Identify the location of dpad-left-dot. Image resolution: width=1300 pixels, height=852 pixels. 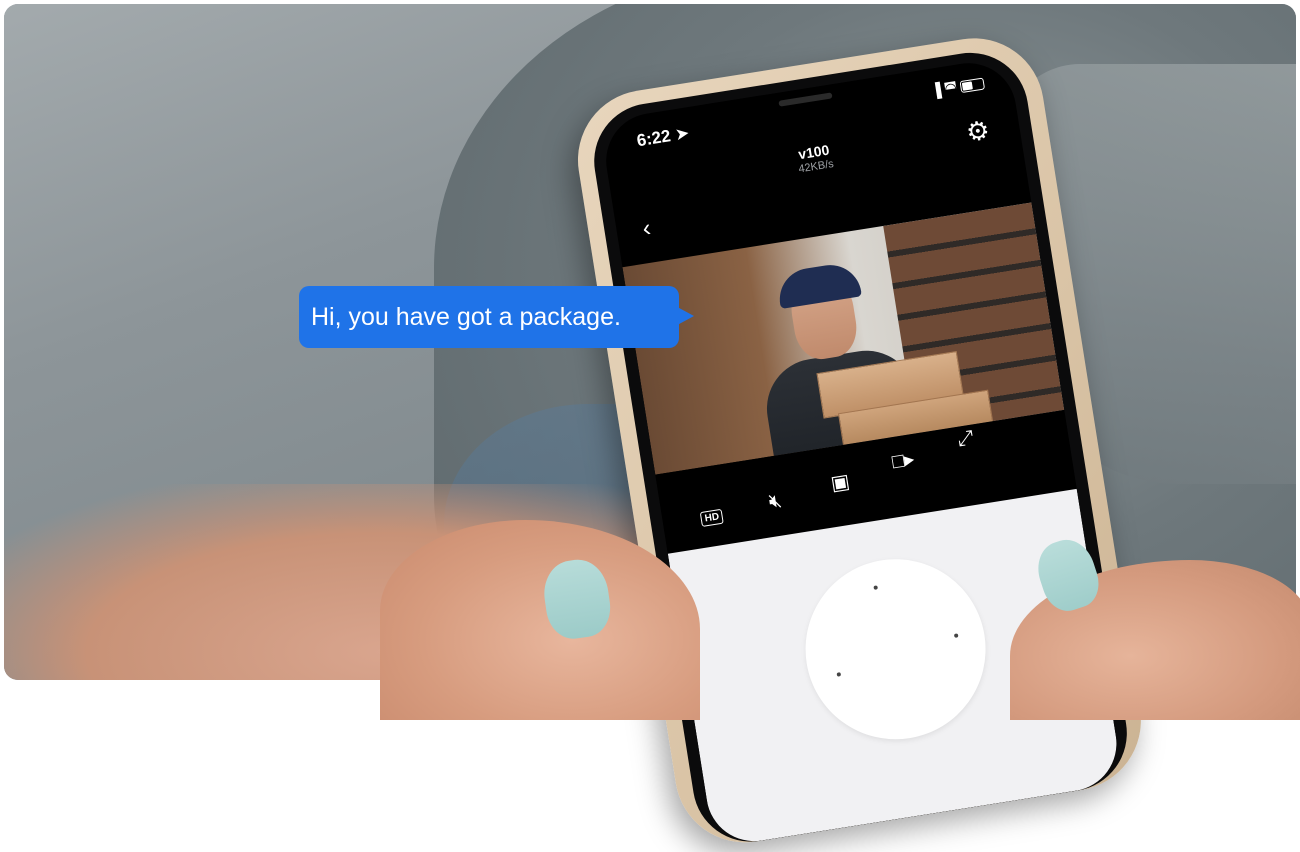
(839, 674).